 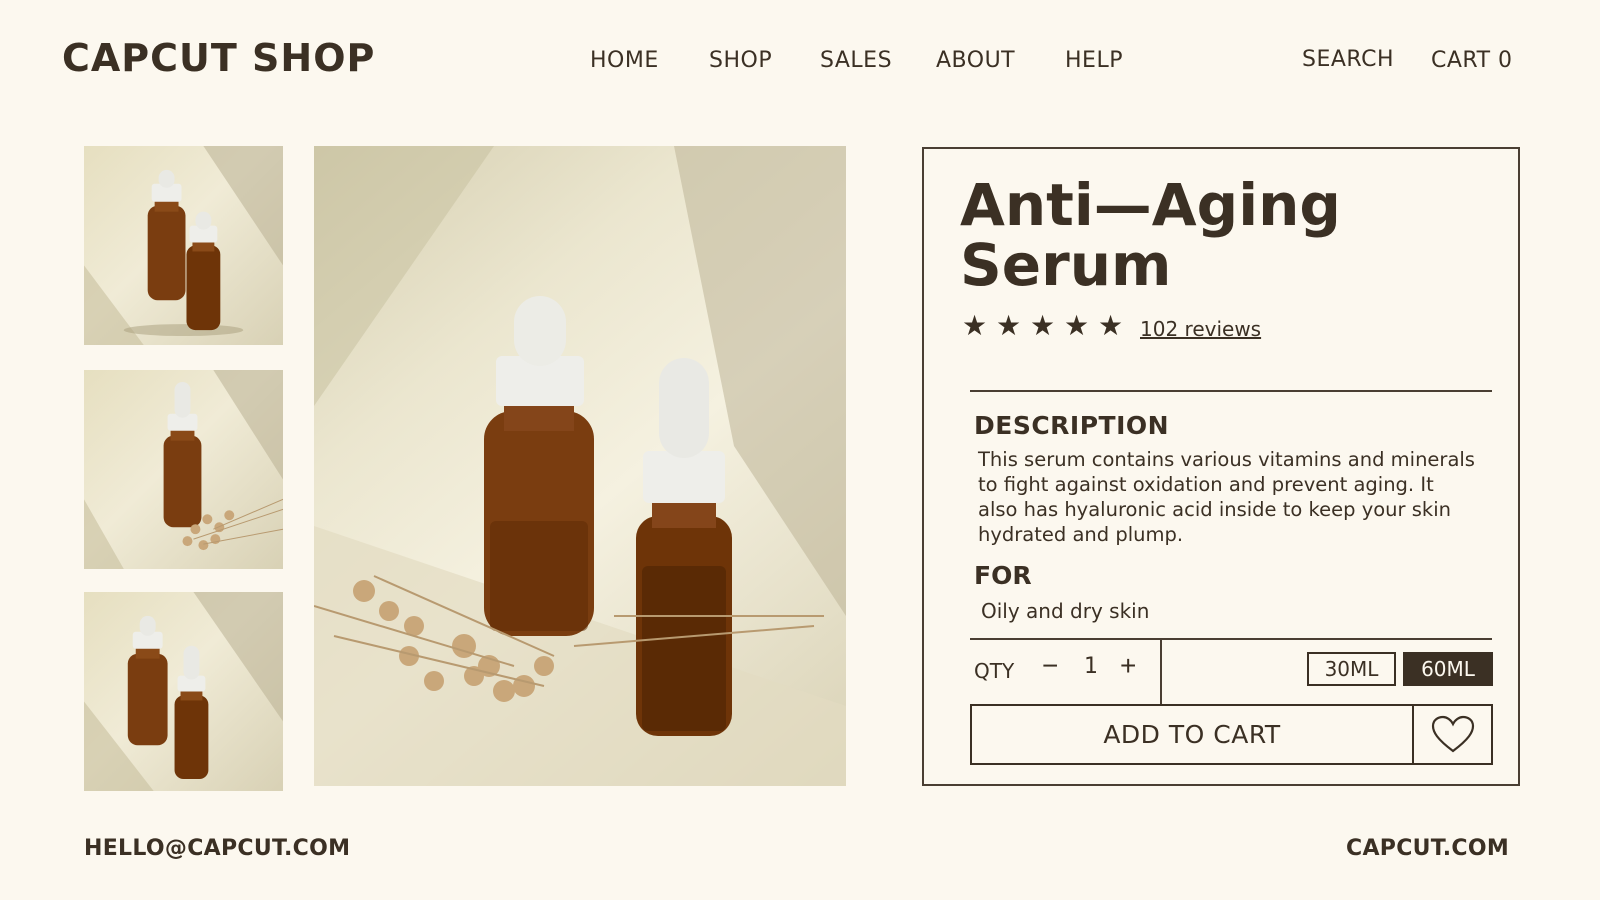 I want to click on nav-sales: SALES, so click(x=856, y=60).